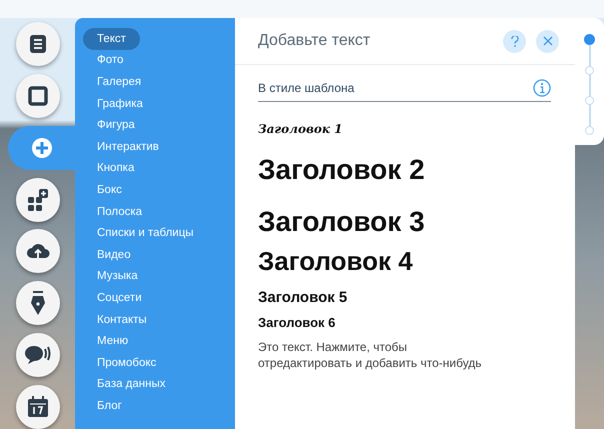  Describe the element at coordinates (109, 190) in the screenshot. I see `category-item: Бокс` at that location.